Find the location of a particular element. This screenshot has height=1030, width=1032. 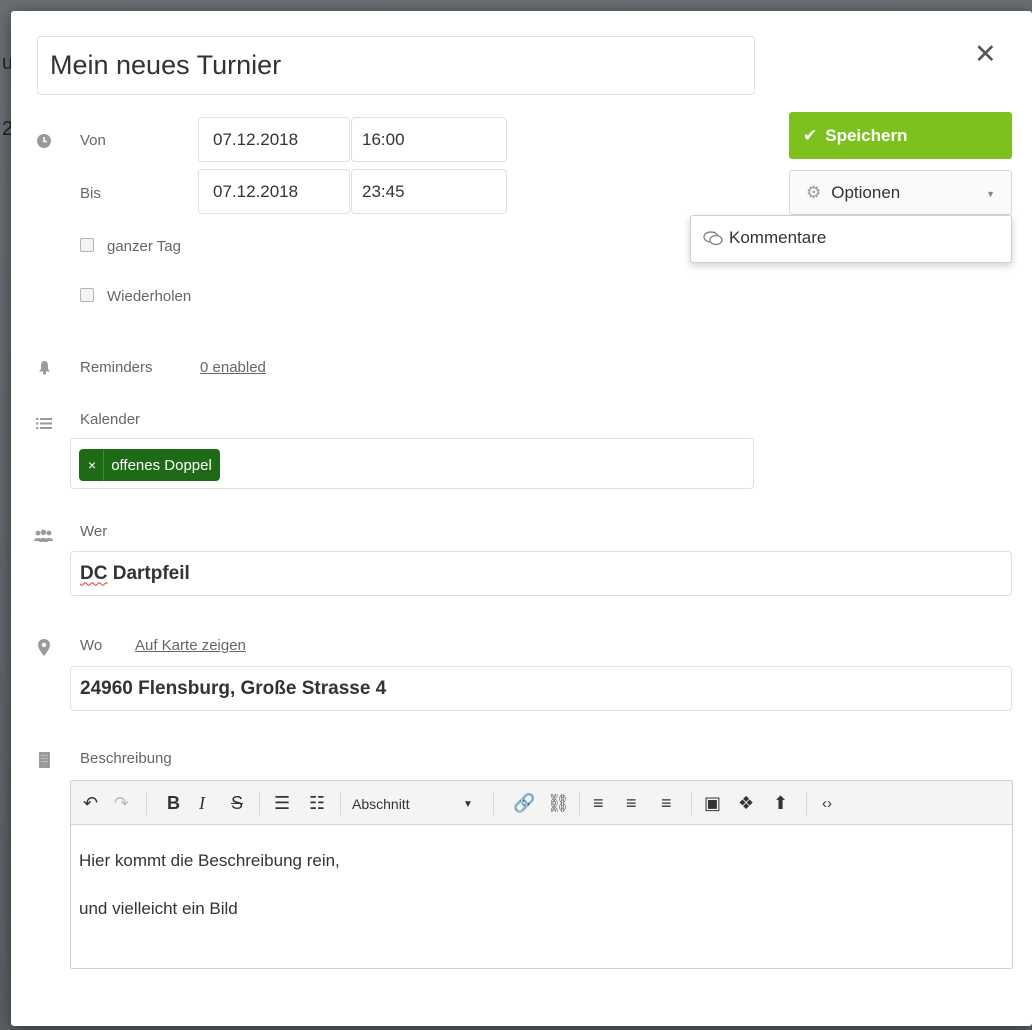

bold-icon: B is located at coordinates (173, 803).